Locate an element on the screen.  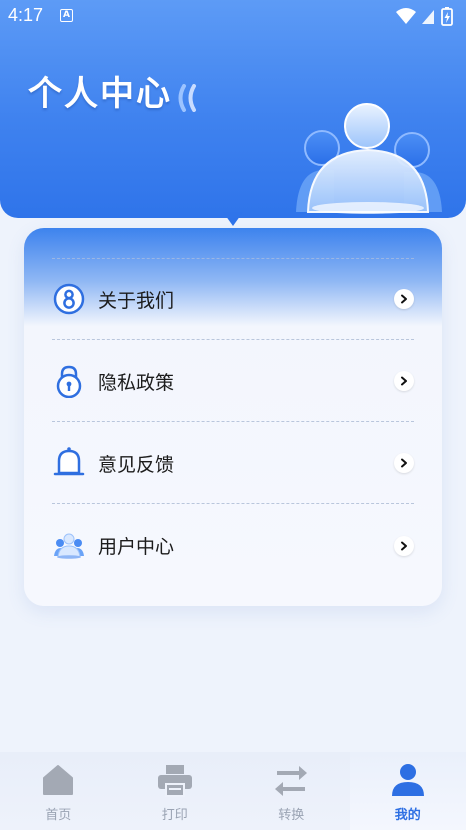
wifi-icon is located at coordinates (406, 16).